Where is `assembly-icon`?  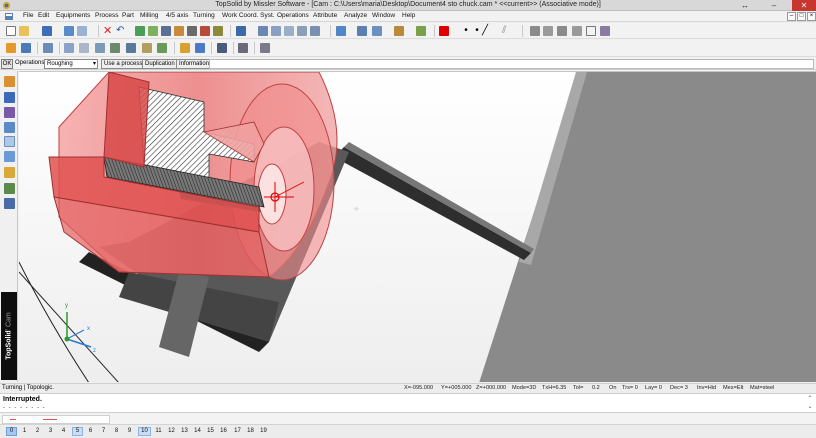 assembly-icon is located at coordinates (9, 127).